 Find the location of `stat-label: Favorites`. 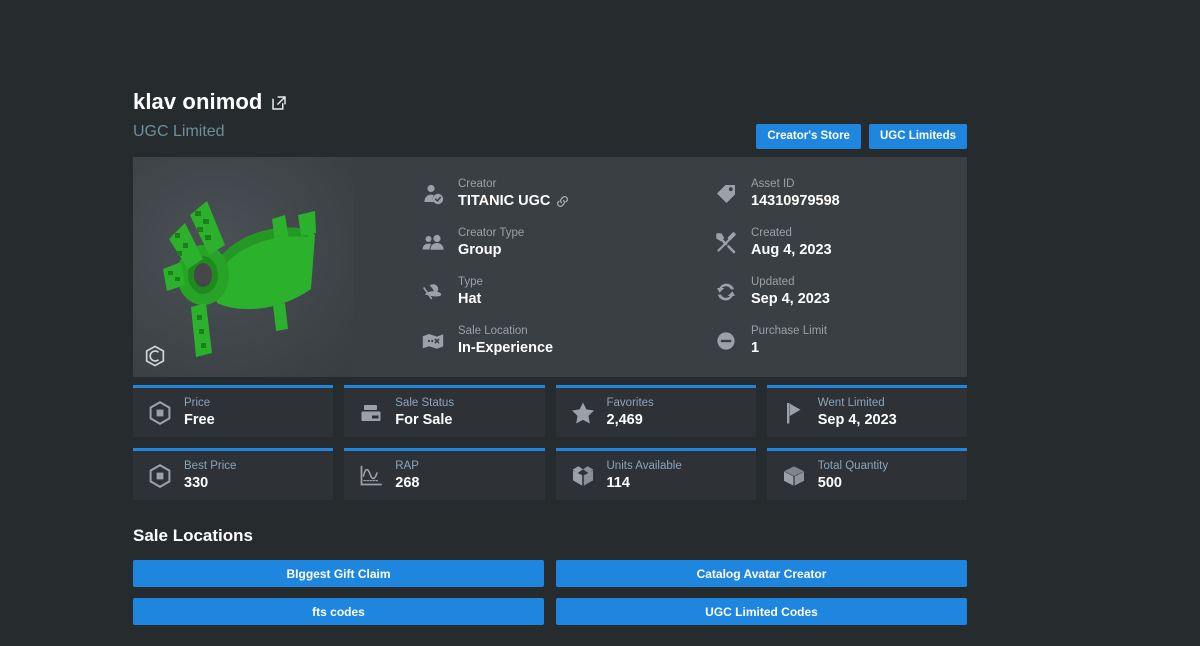

stat-label: Favorites is located at coordinates (630, 402).